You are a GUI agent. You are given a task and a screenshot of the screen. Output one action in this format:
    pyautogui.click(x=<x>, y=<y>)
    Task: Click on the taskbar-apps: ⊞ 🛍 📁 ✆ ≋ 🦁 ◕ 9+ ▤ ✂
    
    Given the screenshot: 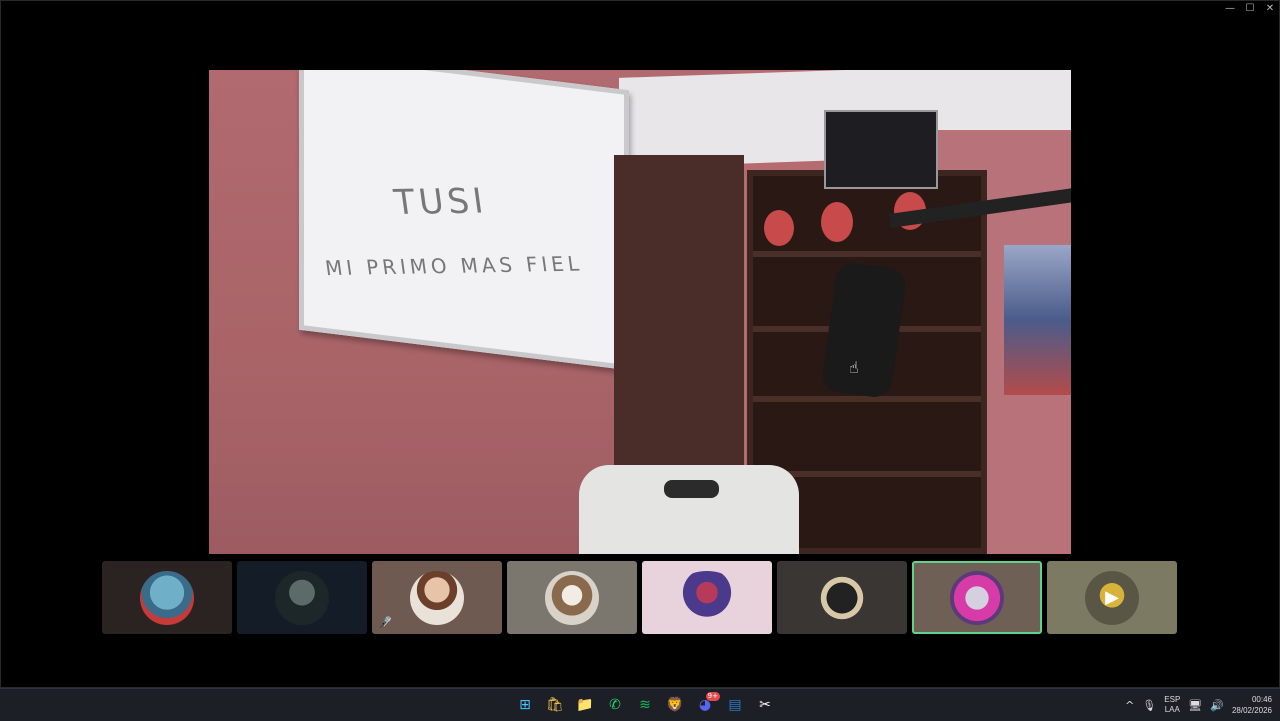 What is the action you would take?
    pyautogui.click(x=645, y=705)
    